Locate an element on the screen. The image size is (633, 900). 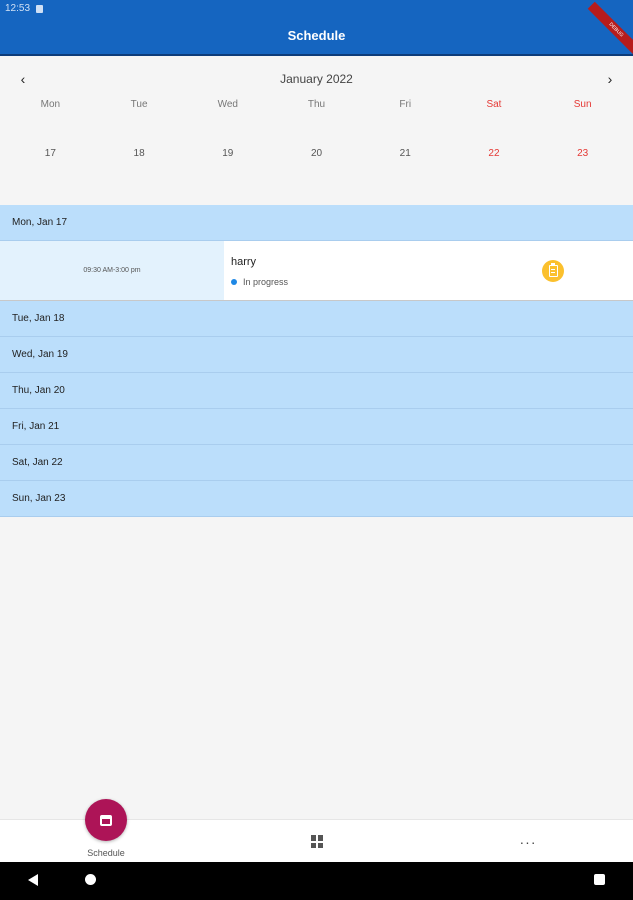
page-title: Schedule is located at coordinates (316, 35).